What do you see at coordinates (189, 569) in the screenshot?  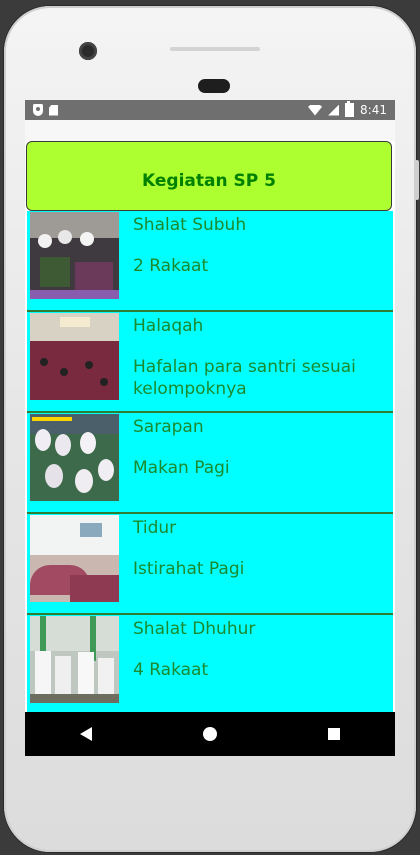 I see `item-subtitle: Istirahat Pagi` at bounding box center [189, 569].